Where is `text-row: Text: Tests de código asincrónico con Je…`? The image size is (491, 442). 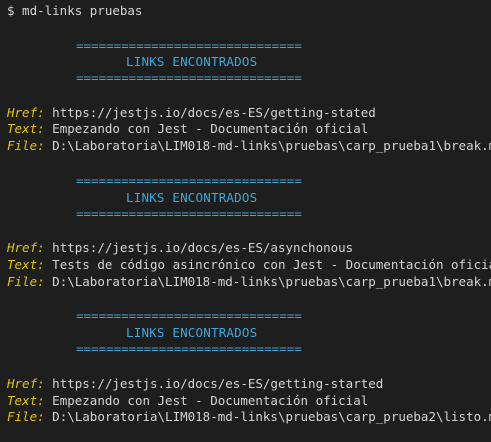
text-row: Text: Tests de código asincrónico con Je… is located at coordinates (249, 265).